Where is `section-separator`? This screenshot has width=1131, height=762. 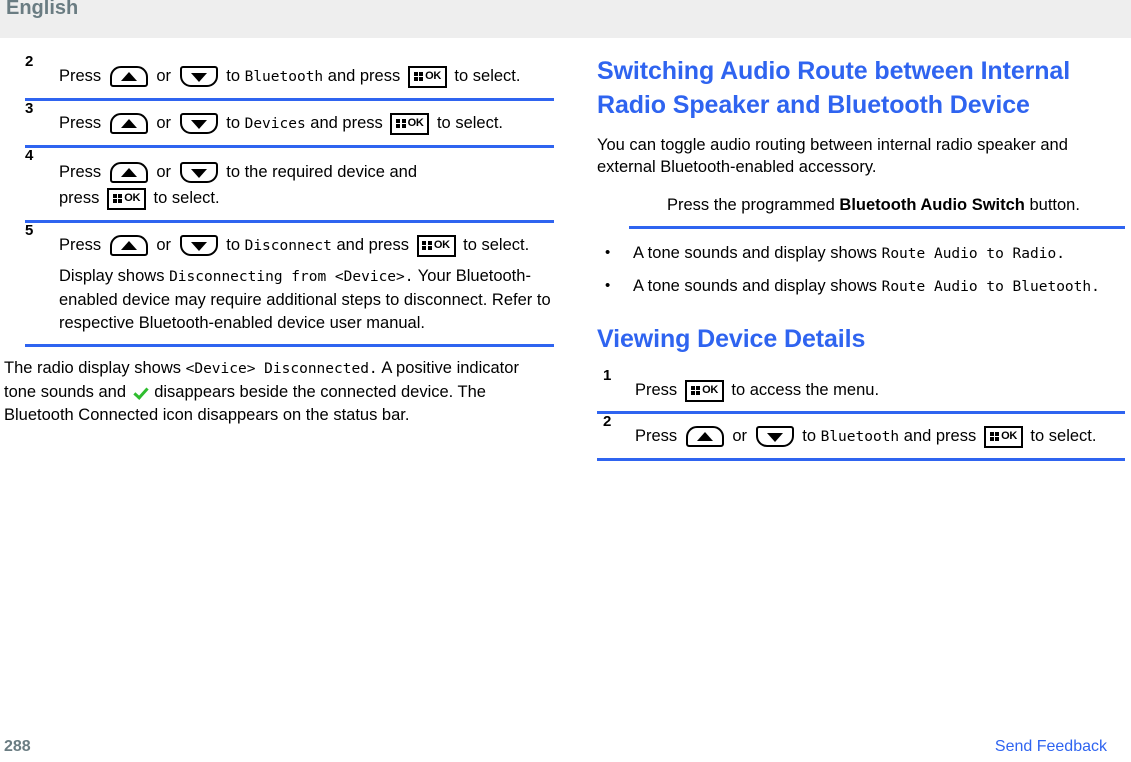 section-separator is located at coordinates (877, 227).